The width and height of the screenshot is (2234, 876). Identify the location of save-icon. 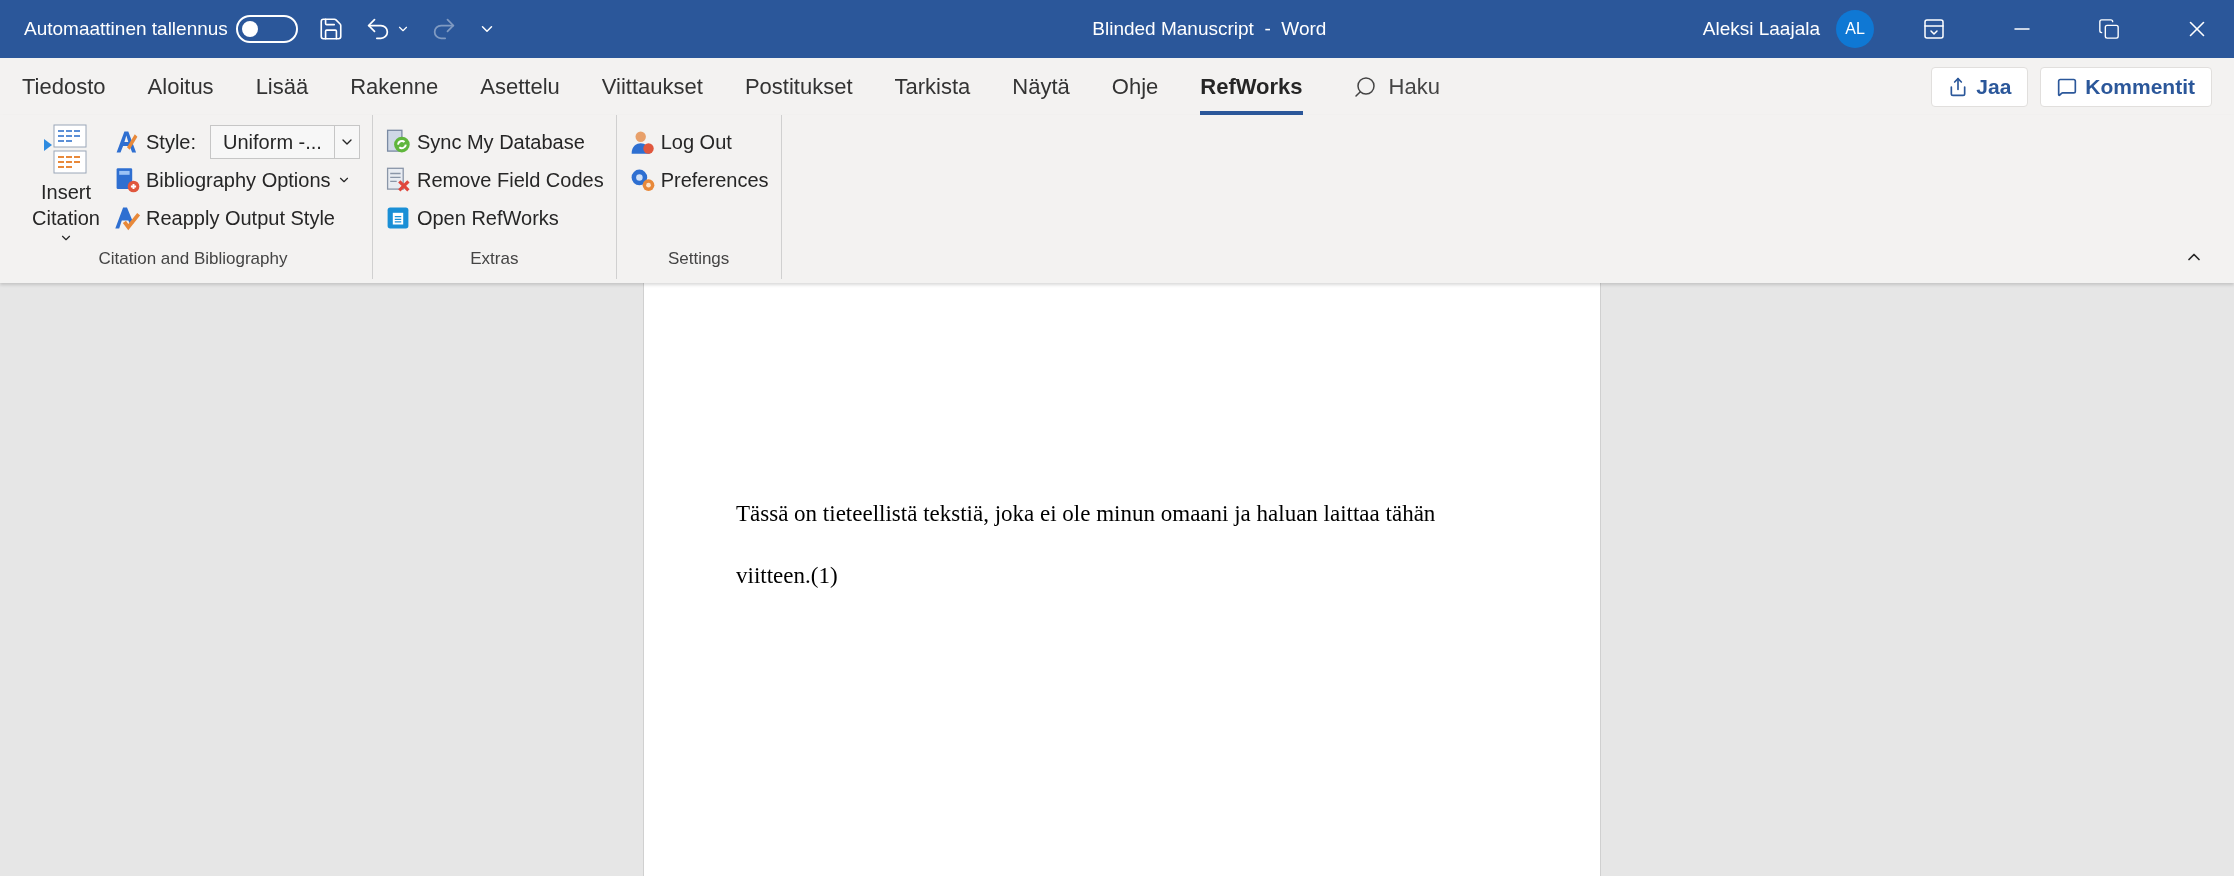
(330, 29).